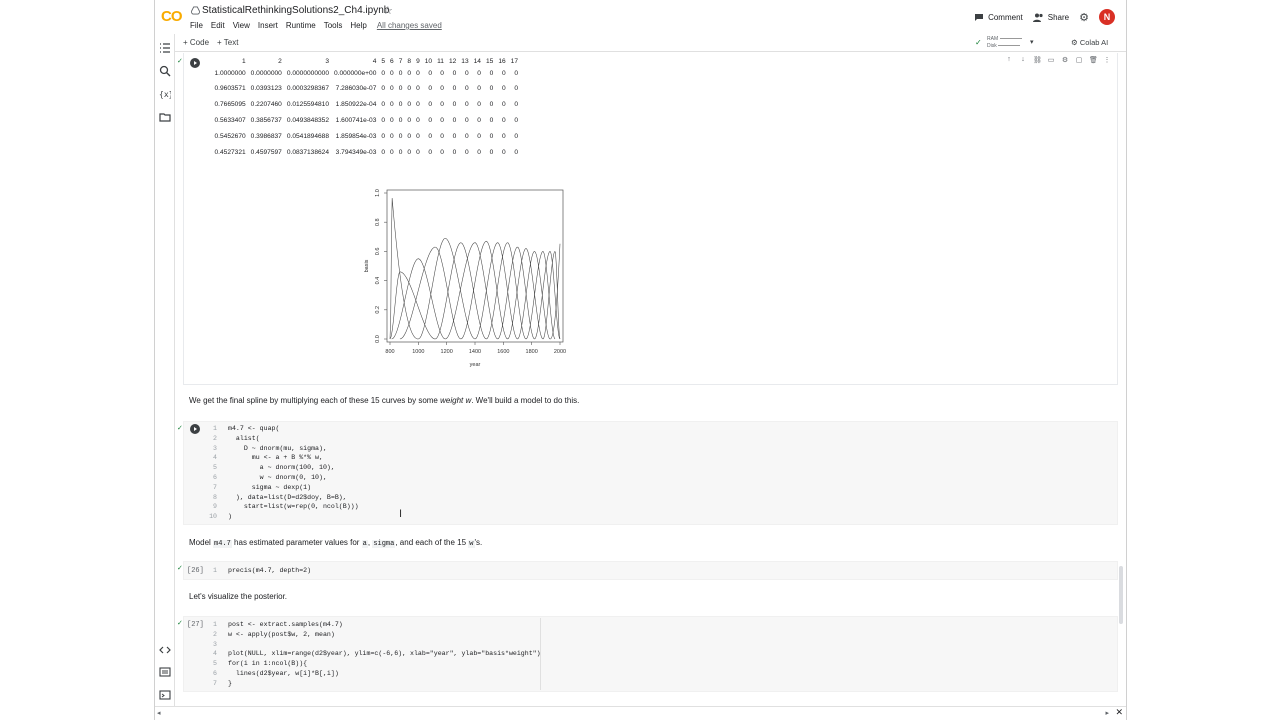  I want to click on save-status-link: All changes saved, so click(409, 25).